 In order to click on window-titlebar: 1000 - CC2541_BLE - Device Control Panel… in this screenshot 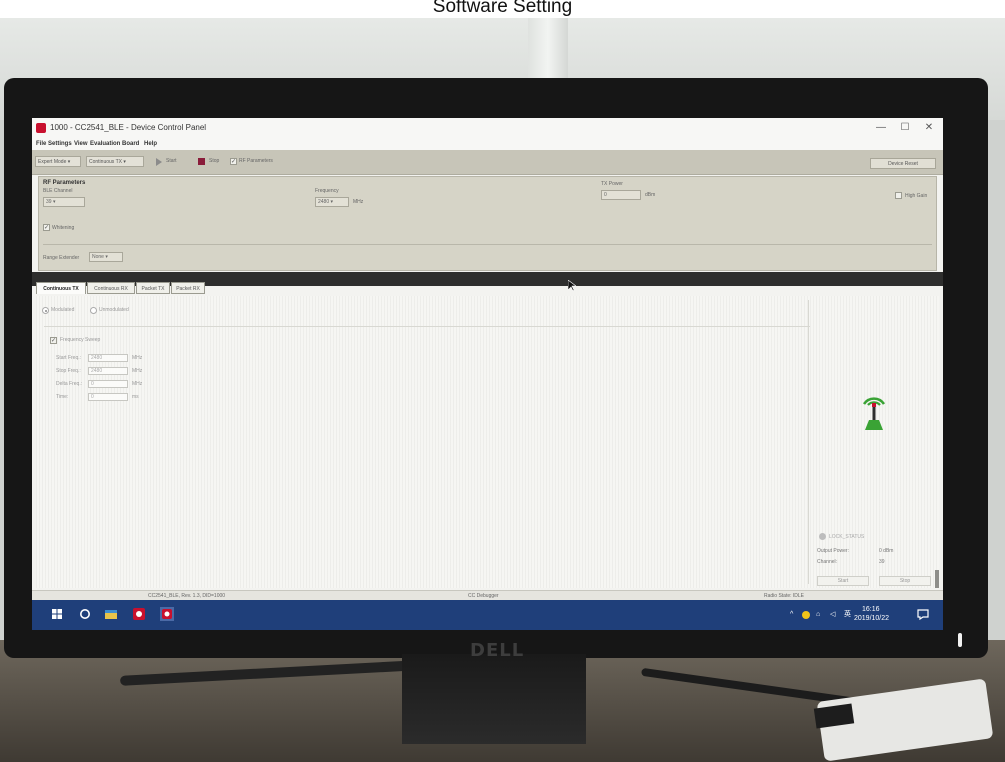, I will do `click(487, 128)`.